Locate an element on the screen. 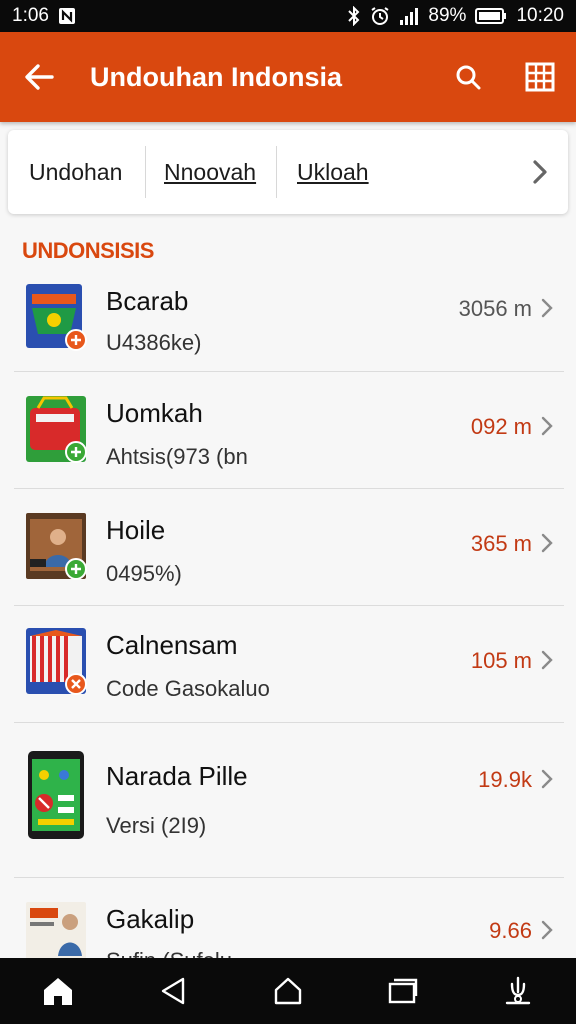 The width and height of the screenshot is (576, 1024). list-item: Hoile 0495%) 365 m is located at coordinates (289, 547).